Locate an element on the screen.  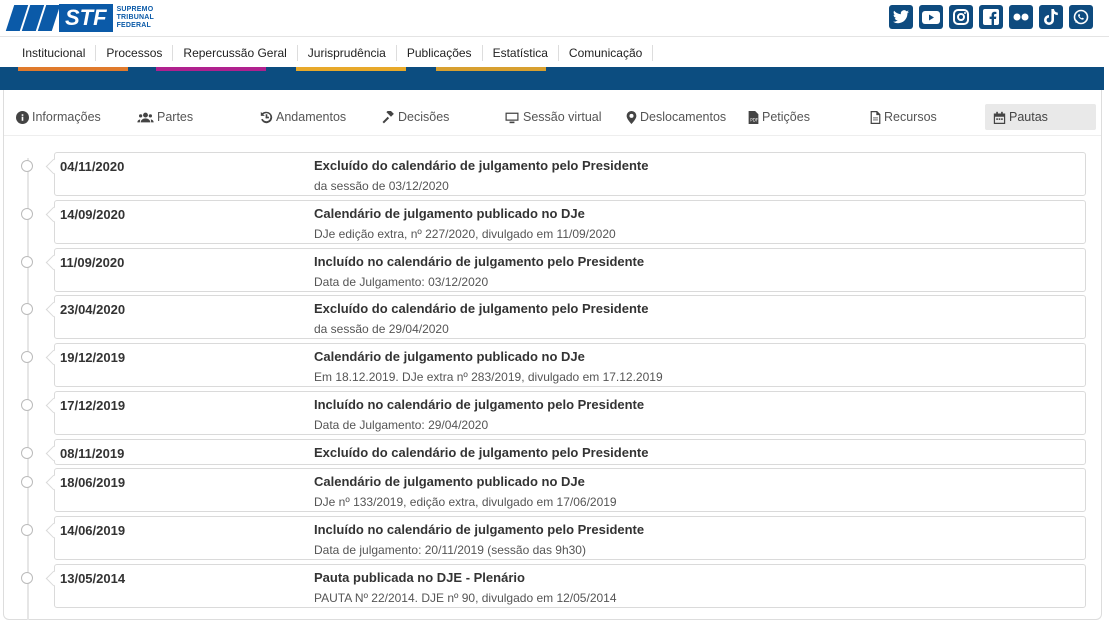
tab-peticoes: PDF Petições is located at coordinates (779, 117).